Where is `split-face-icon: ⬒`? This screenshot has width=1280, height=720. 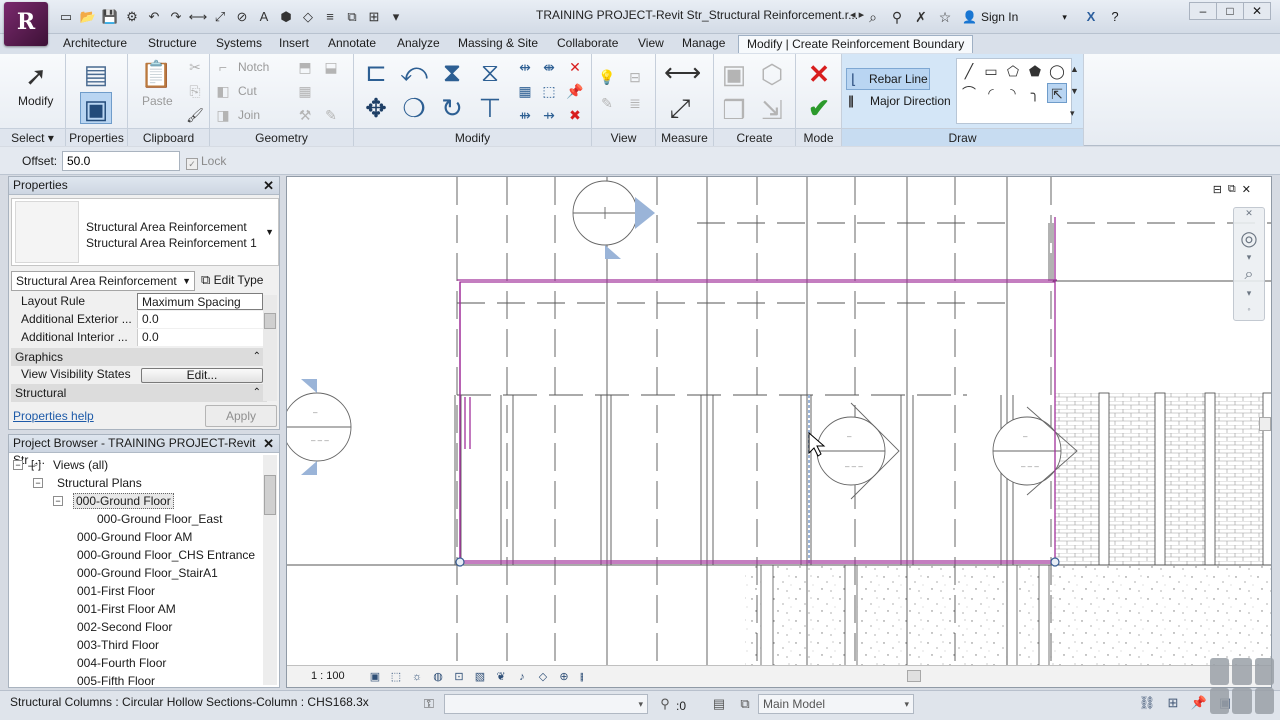 split-face-icon: ⬒ is located at coordinates (305, 67).